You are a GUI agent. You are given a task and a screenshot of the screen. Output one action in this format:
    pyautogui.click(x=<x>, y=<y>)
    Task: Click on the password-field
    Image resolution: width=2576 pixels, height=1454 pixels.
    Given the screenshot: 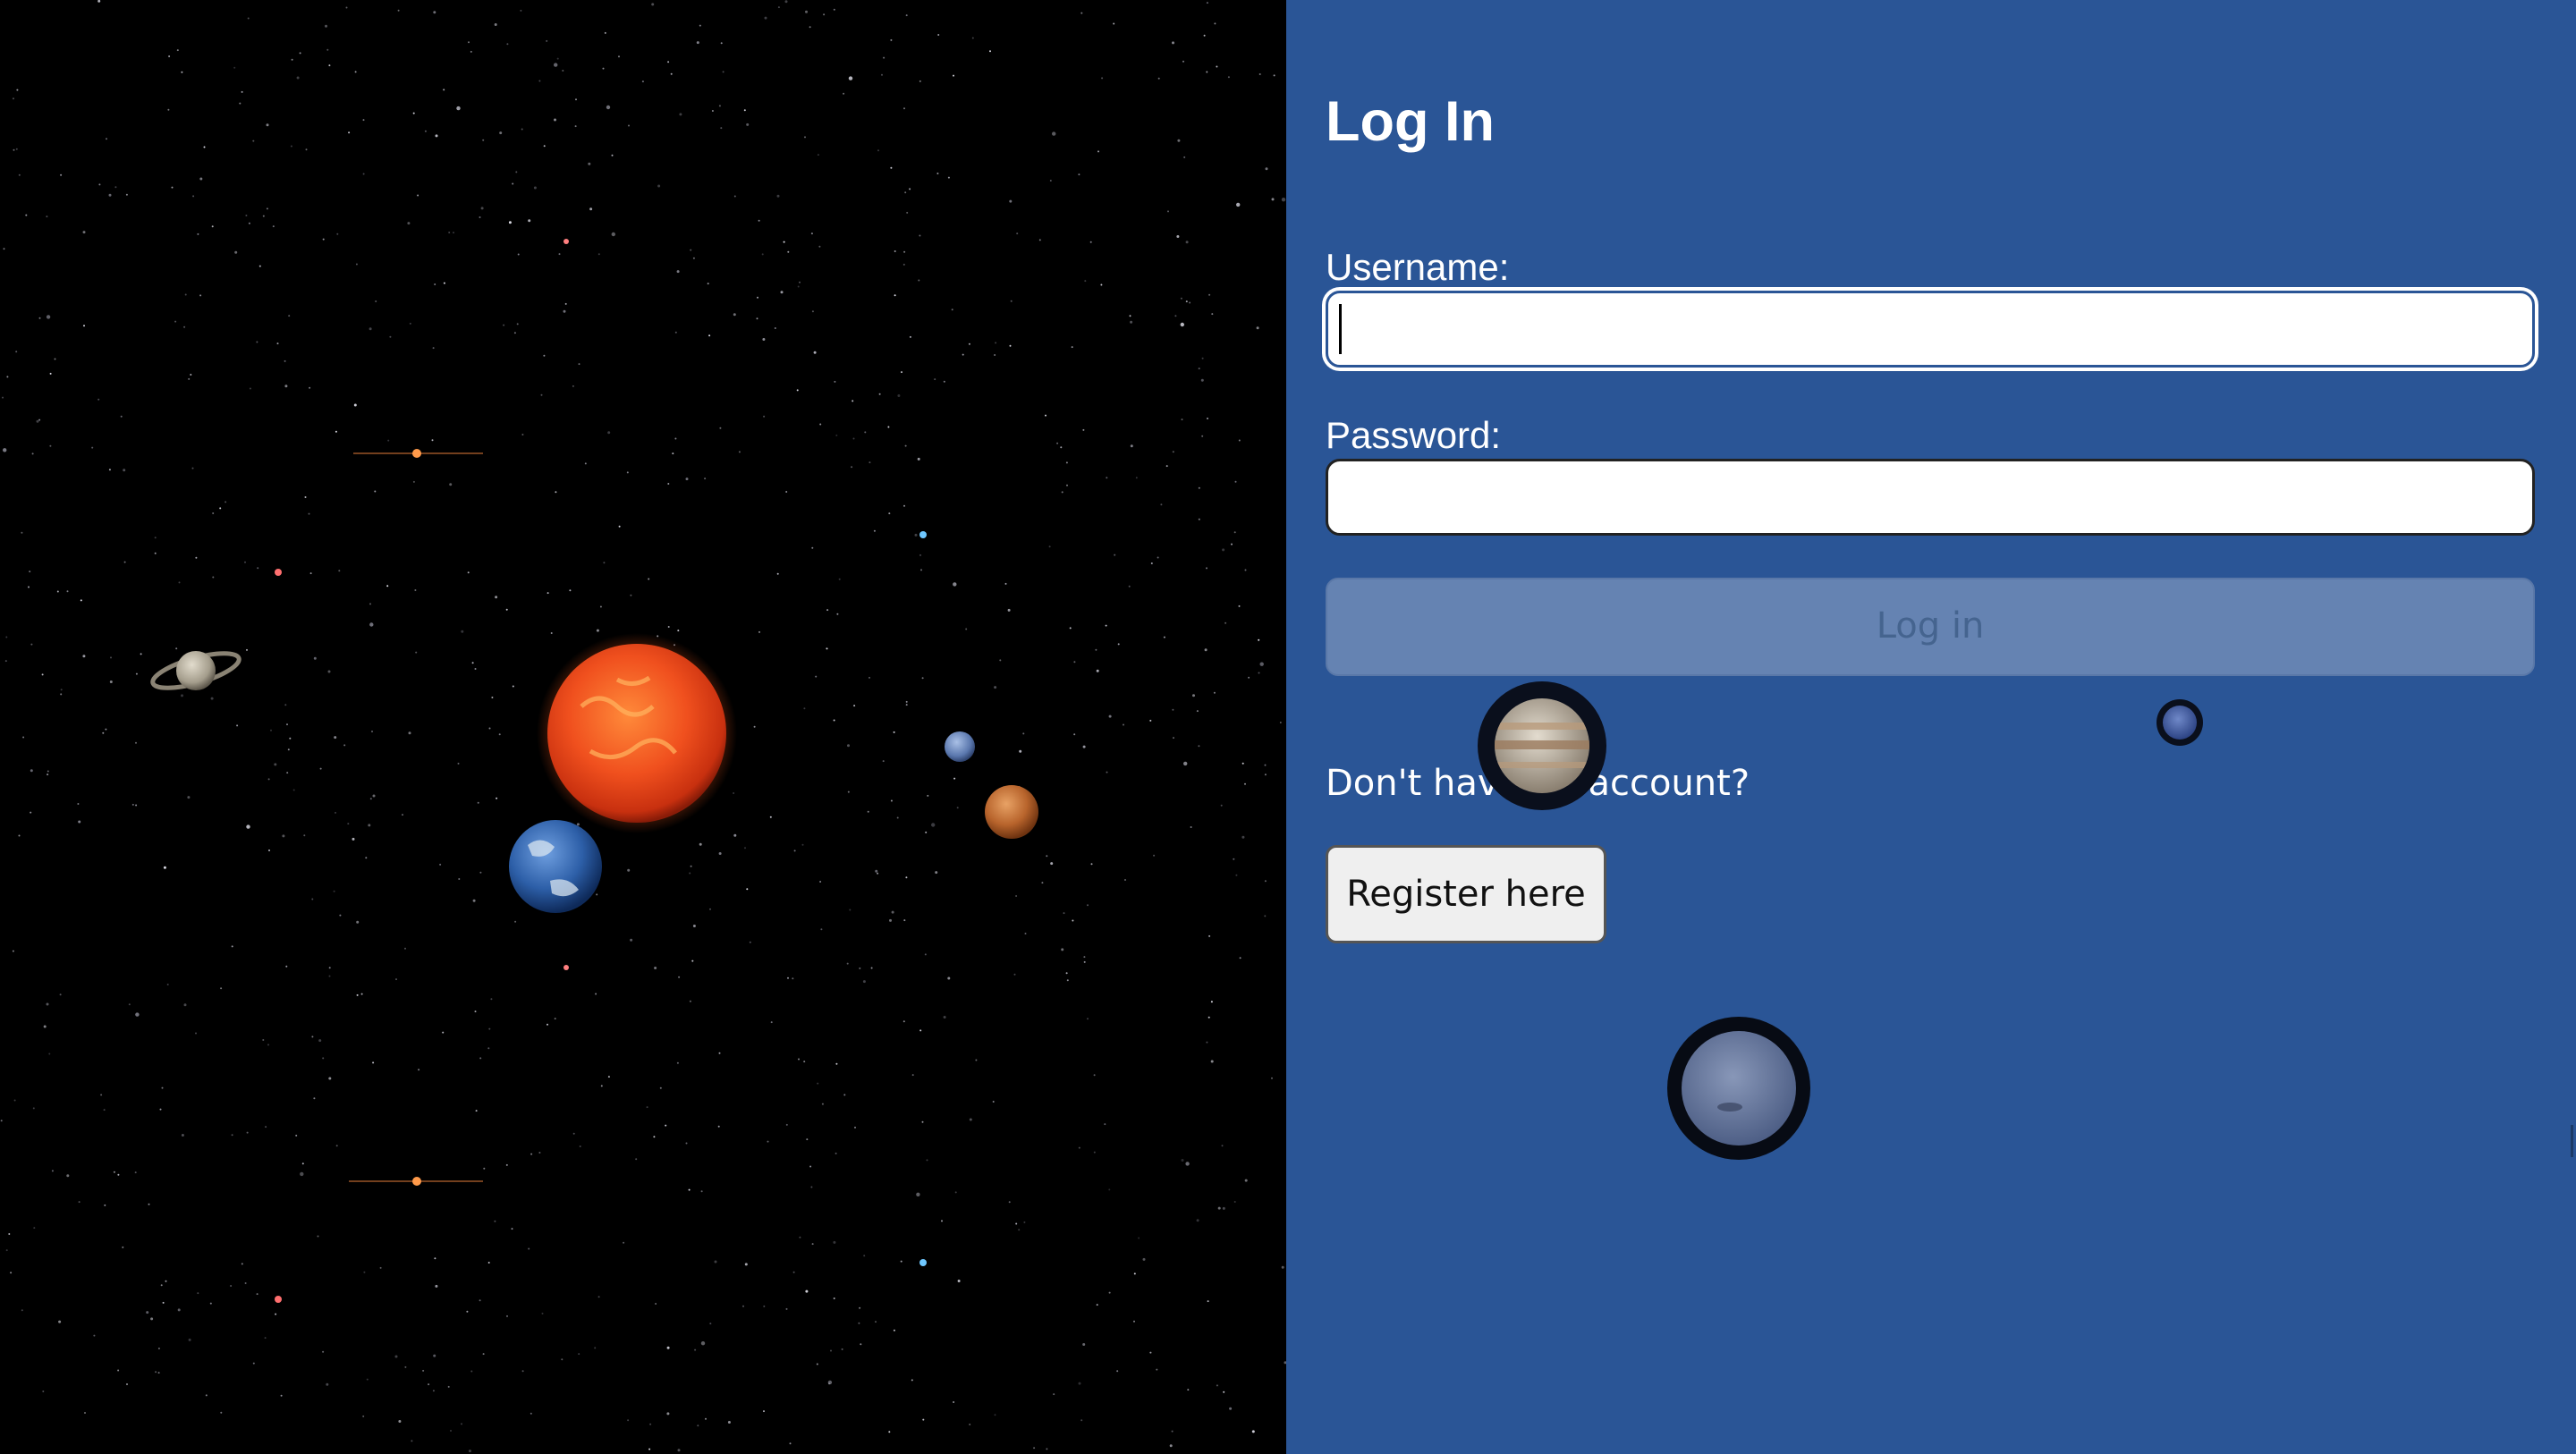 What is the action you would take?
    pyautogui.click(x=1930, y=497)
    